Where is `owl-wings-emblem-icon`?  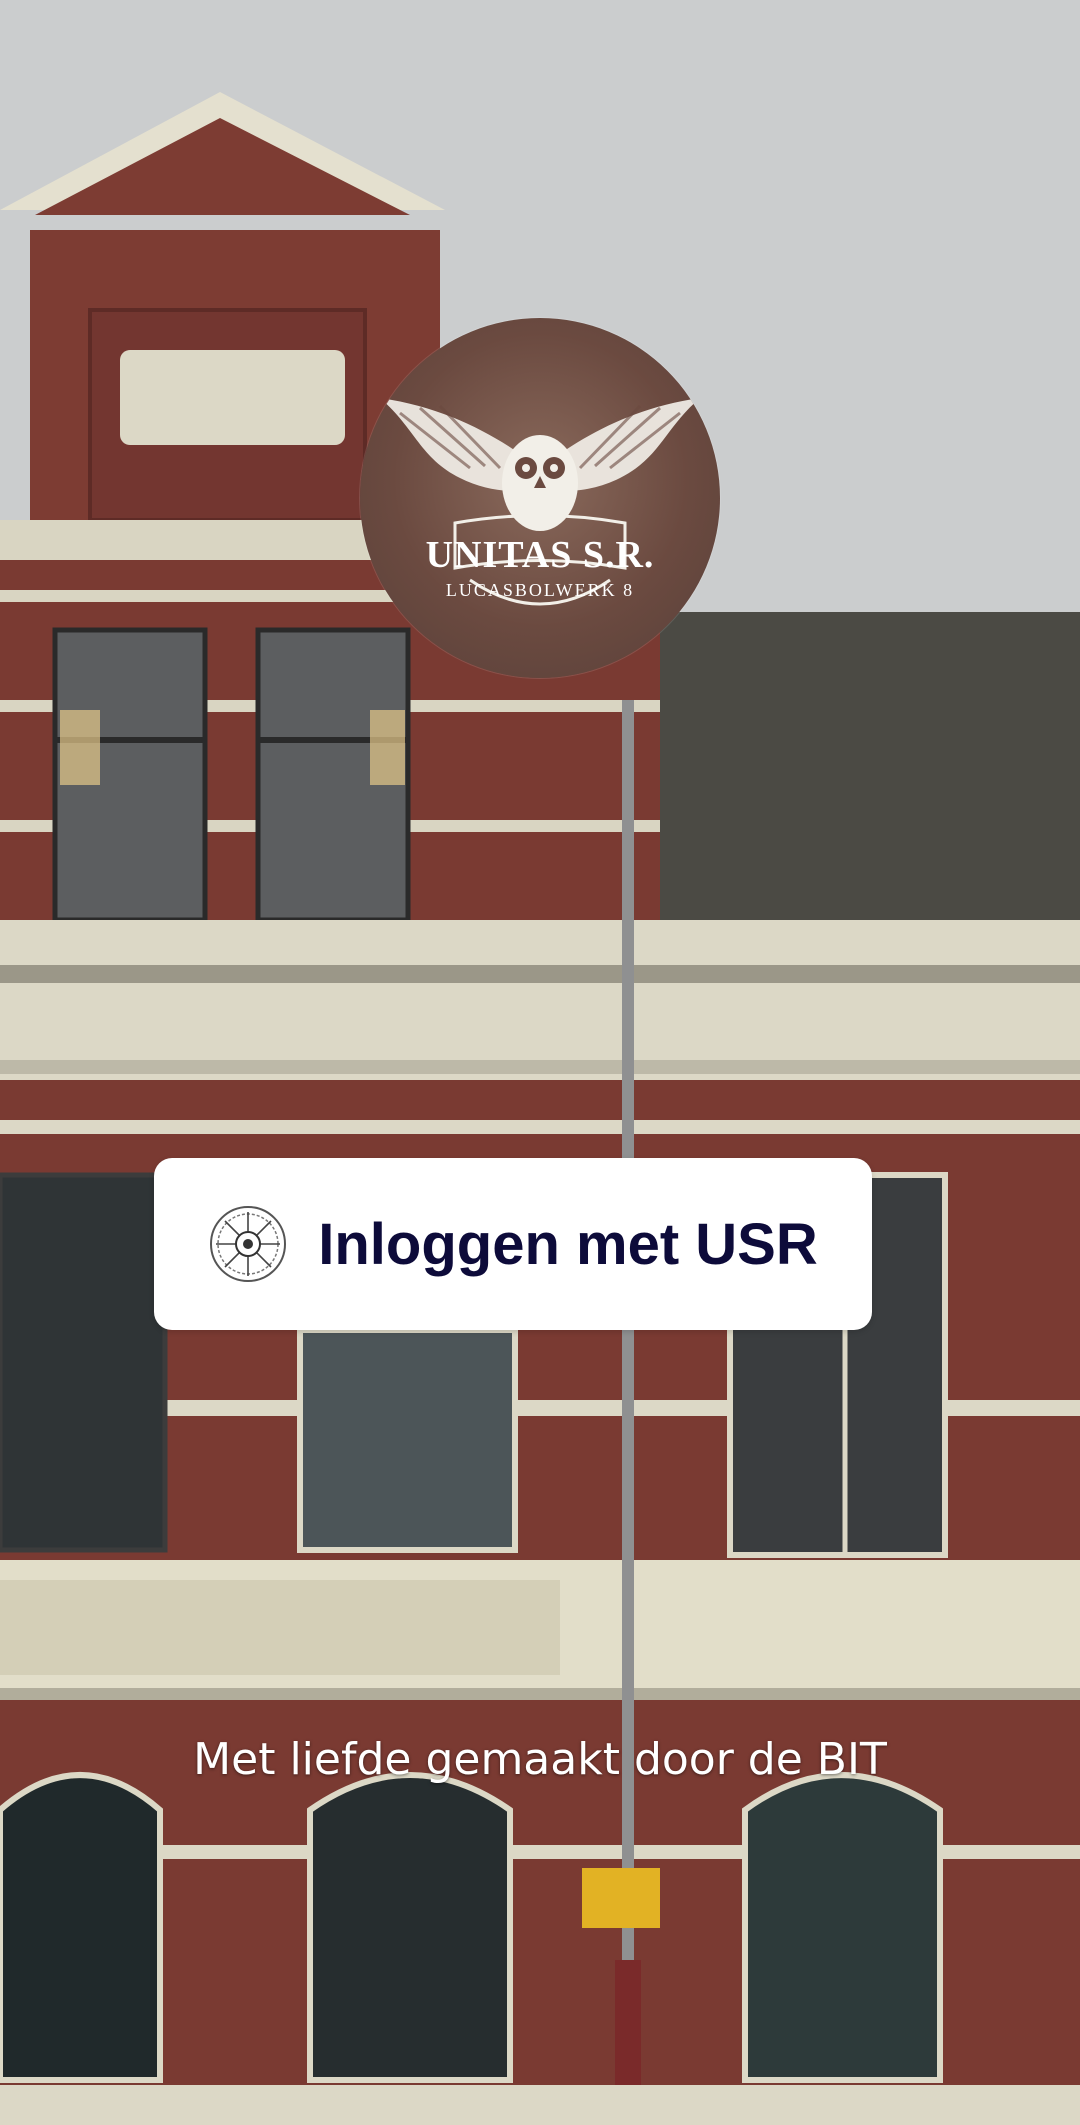
owl-wings-emblem-icon is located at coordinates (540, 502).